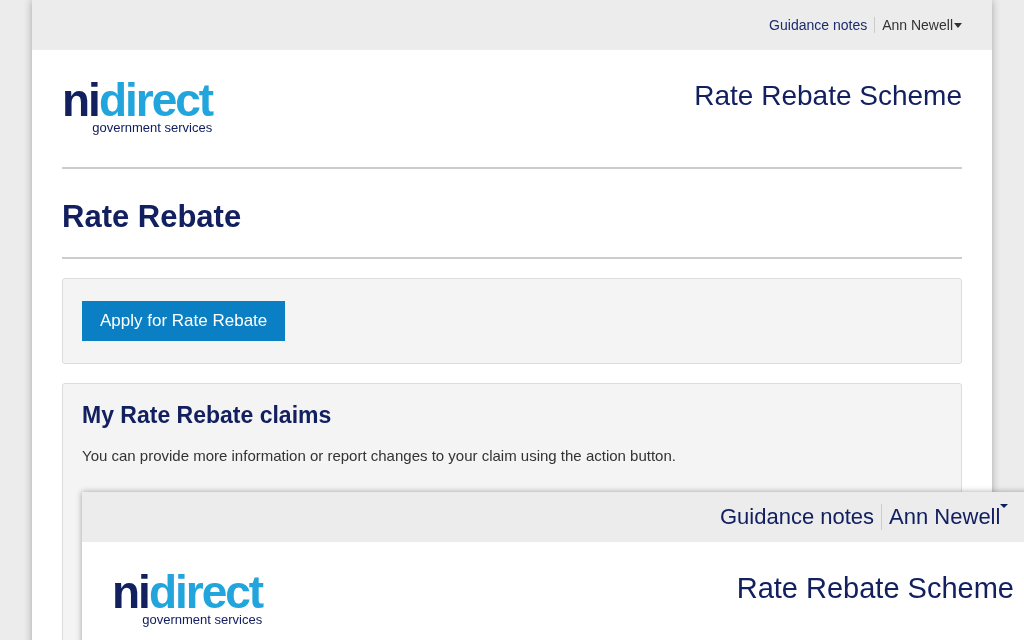 The height and width of the screenshot is (640, 1024). Describe the element at coordinates (184, 321) in the screenshot. I see `apply-button: Apply for Rate Rebate` at that location.